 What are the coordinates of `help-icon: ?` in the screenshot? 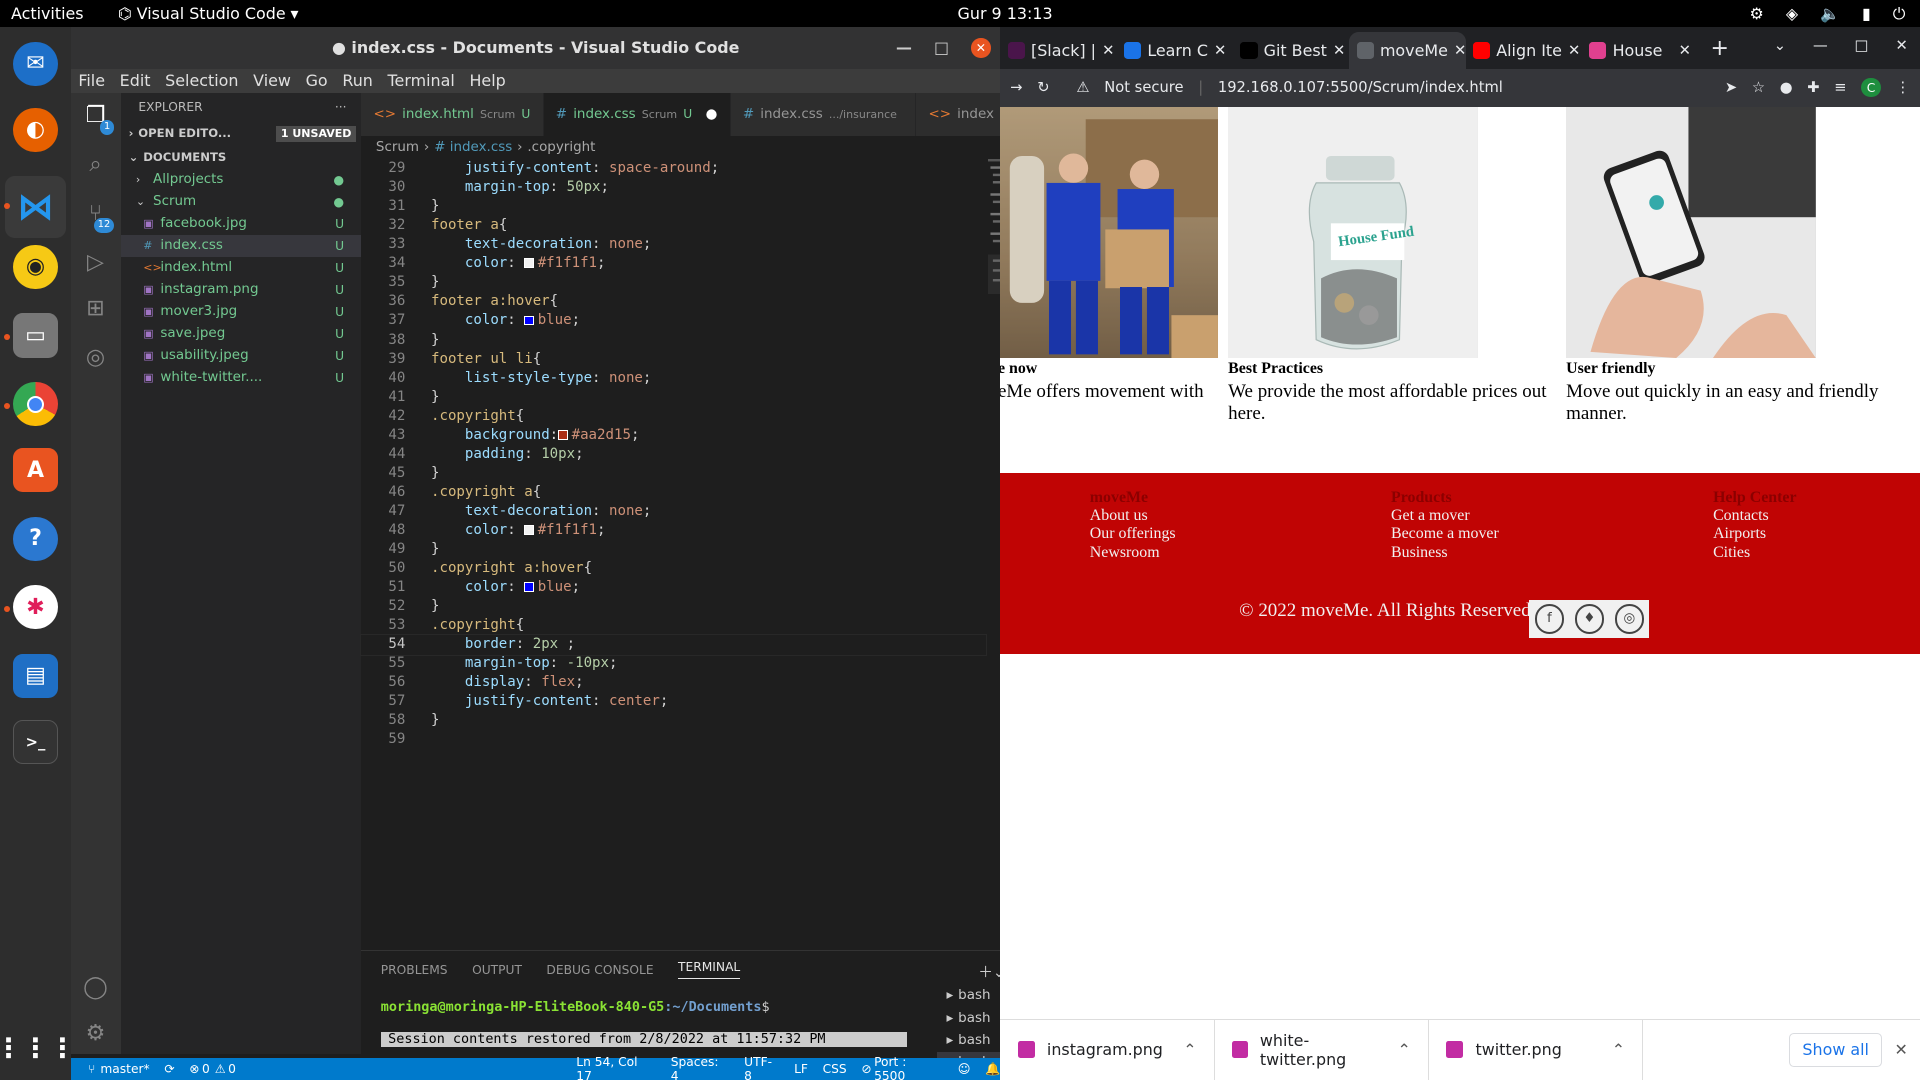 It's located at (35, 538).